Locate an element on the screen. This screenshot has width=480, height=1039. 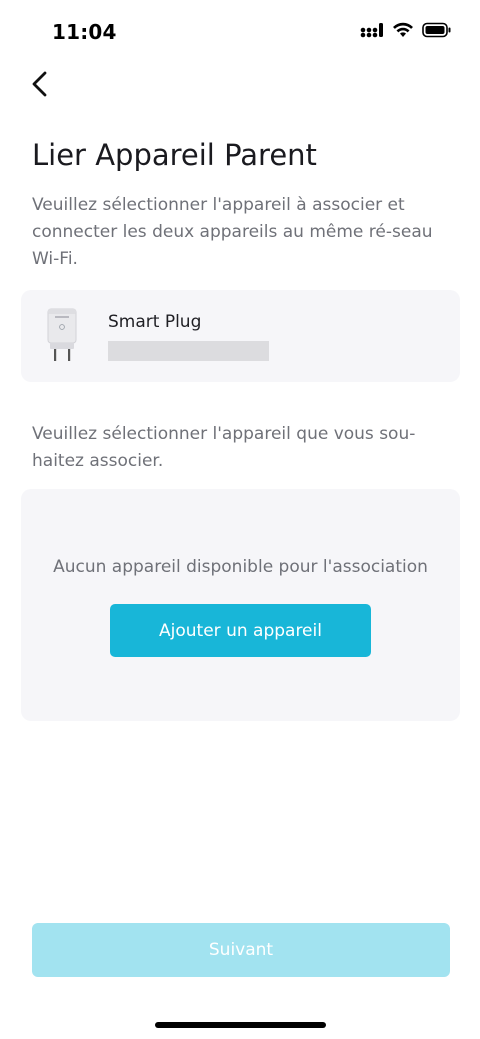
page-title: Lier Appareil Parent is located at coordinates (174, 155).